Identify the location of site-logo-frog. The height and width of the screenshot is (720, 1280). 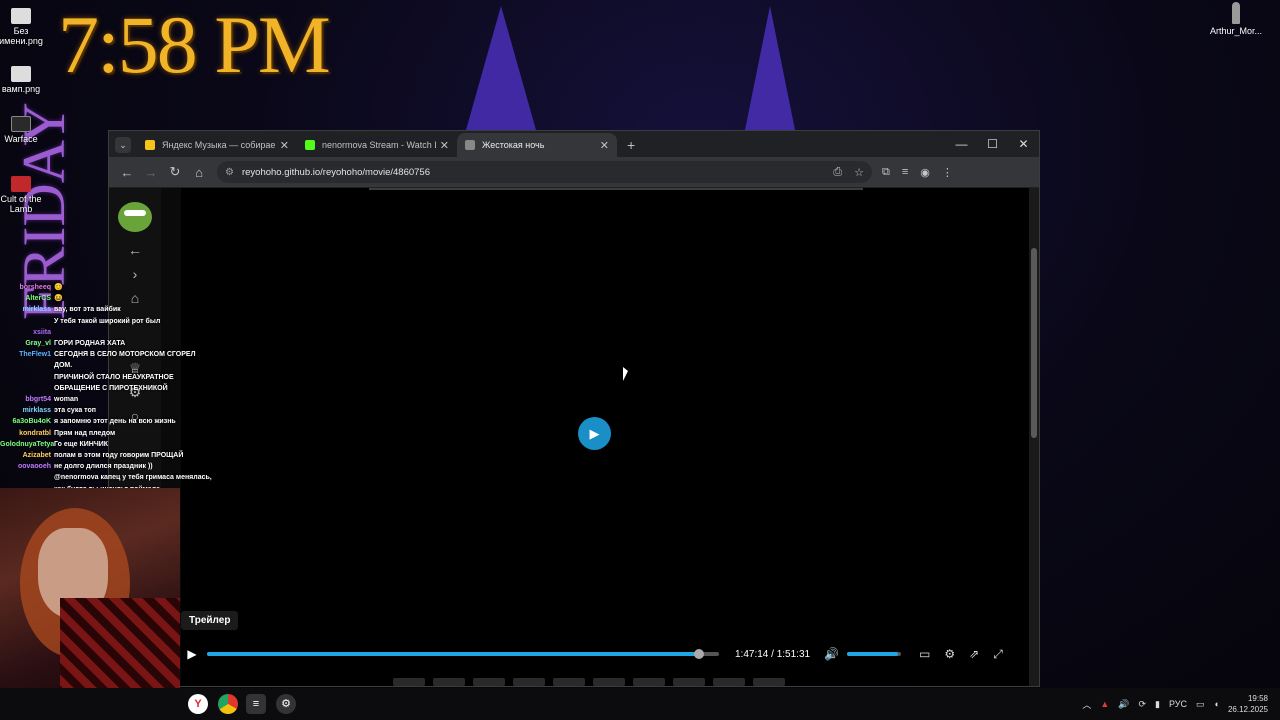
(135, 217).